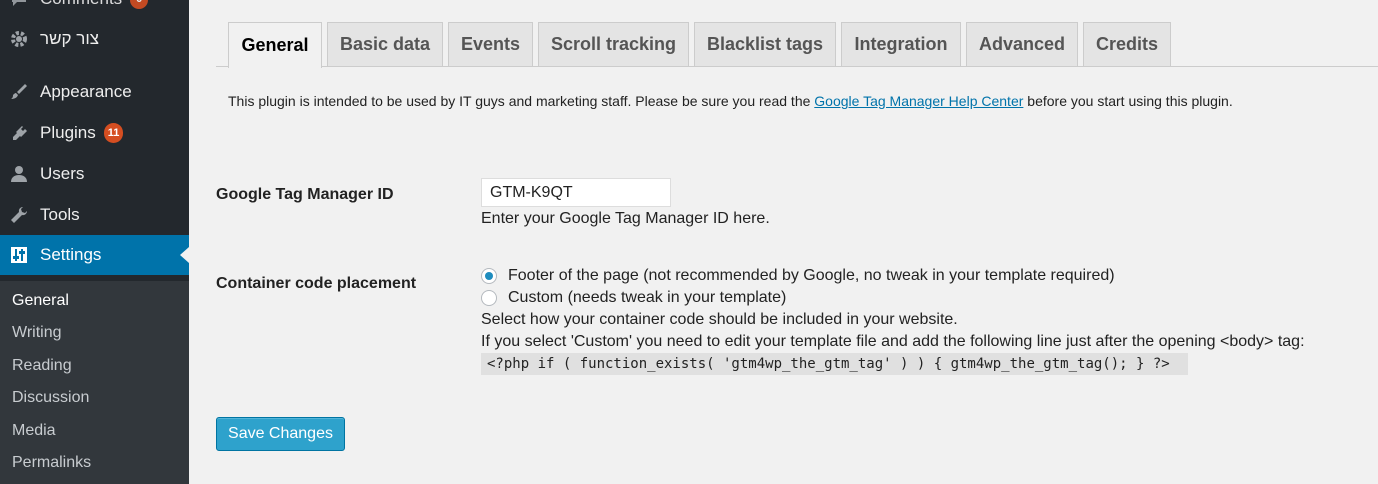 The image size is (1378, 484). Describe the element at coordinates (19, 215) in the screenshot. I see `wrench-icon` at that location.